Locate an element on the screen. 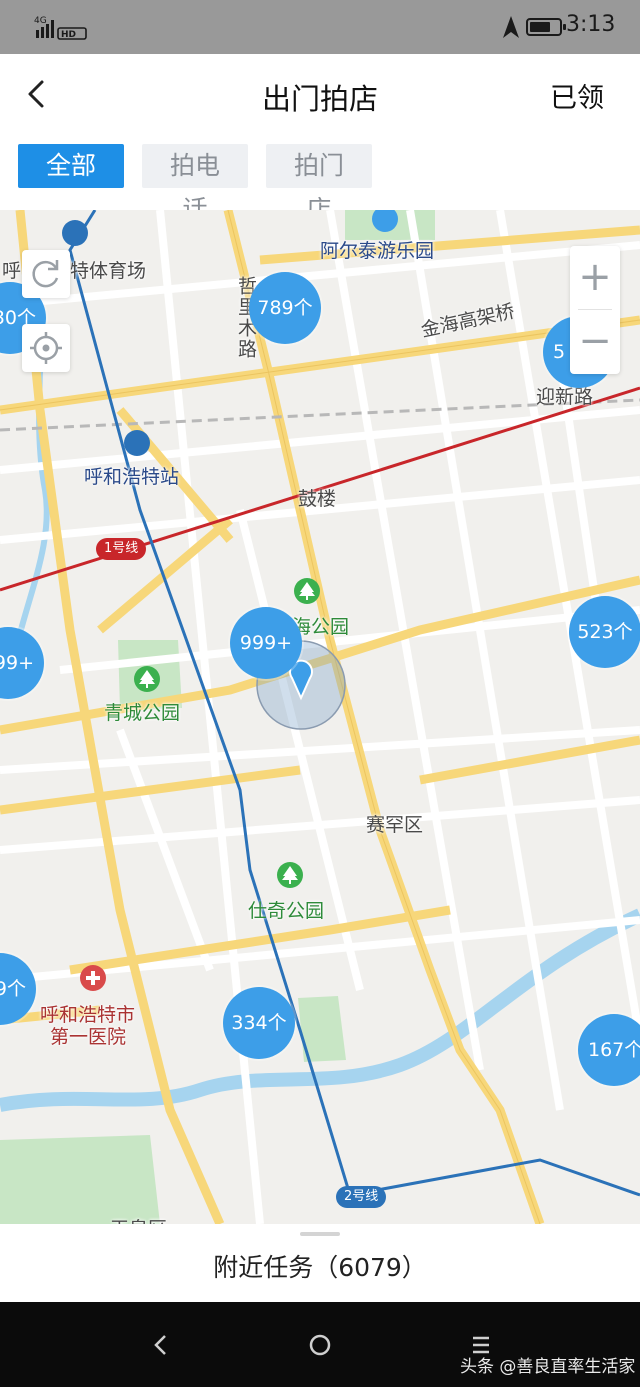 The height and width of the screenshot is (1387, 640). task-cluster: 999+ is located at coordinates (266, 643).